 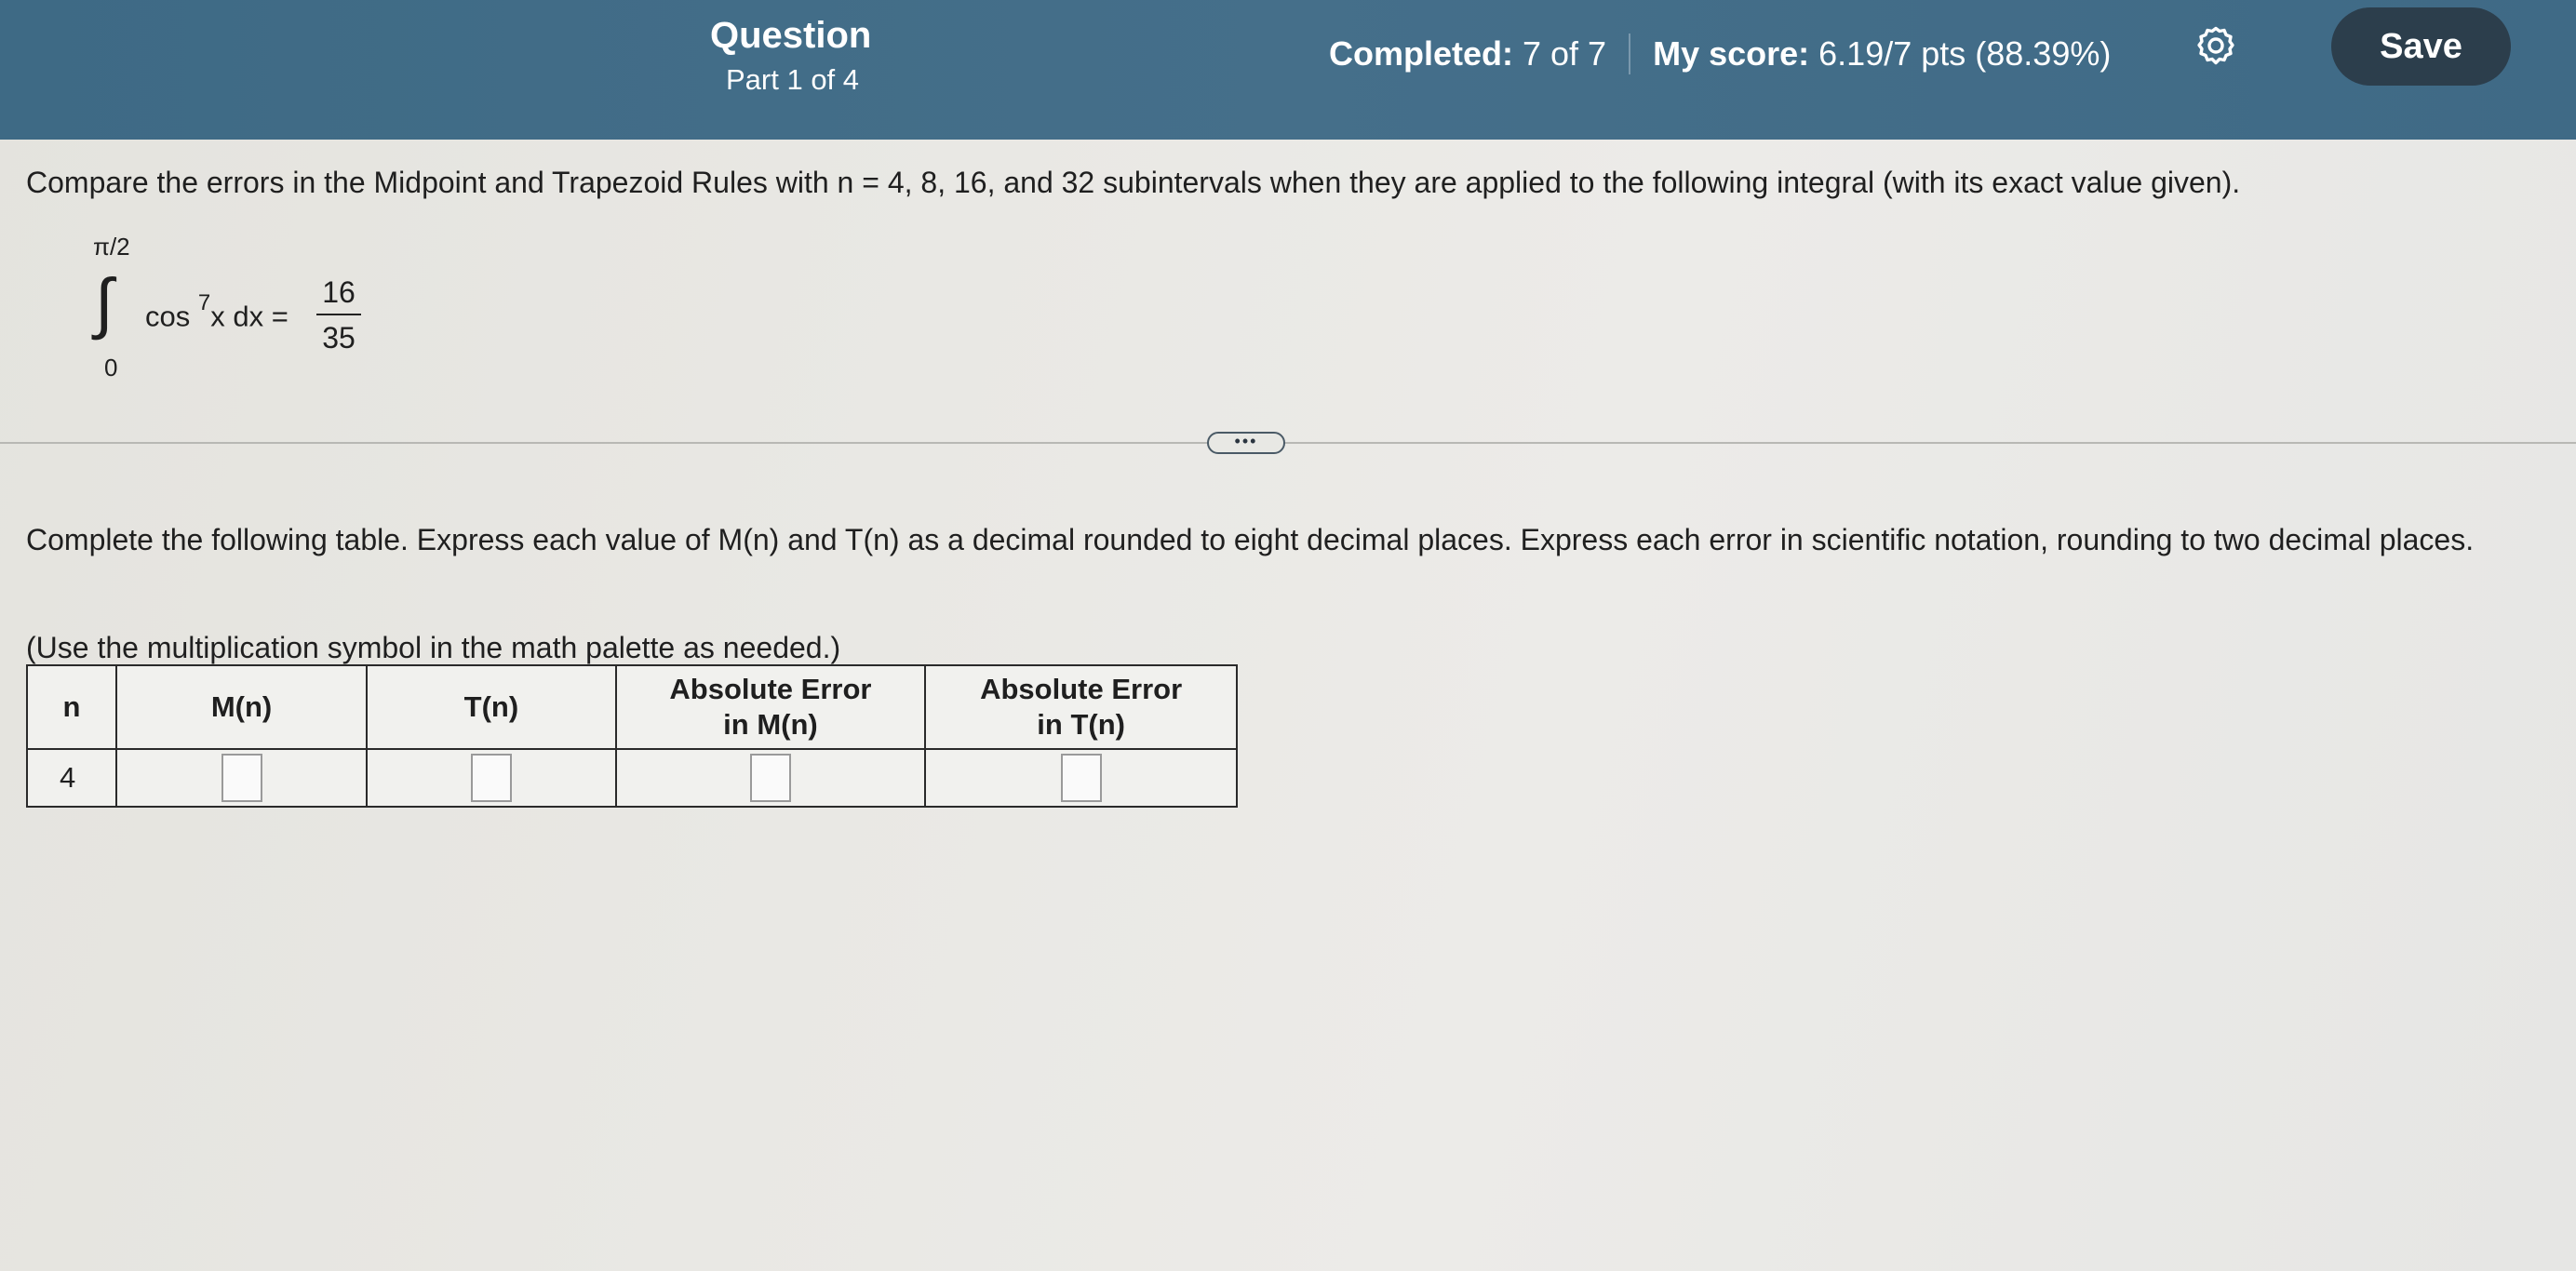 I want to click on integral-expression: π/2 ∫ 0 cos 7x dx = 16 35, so click(x=242, y=312).